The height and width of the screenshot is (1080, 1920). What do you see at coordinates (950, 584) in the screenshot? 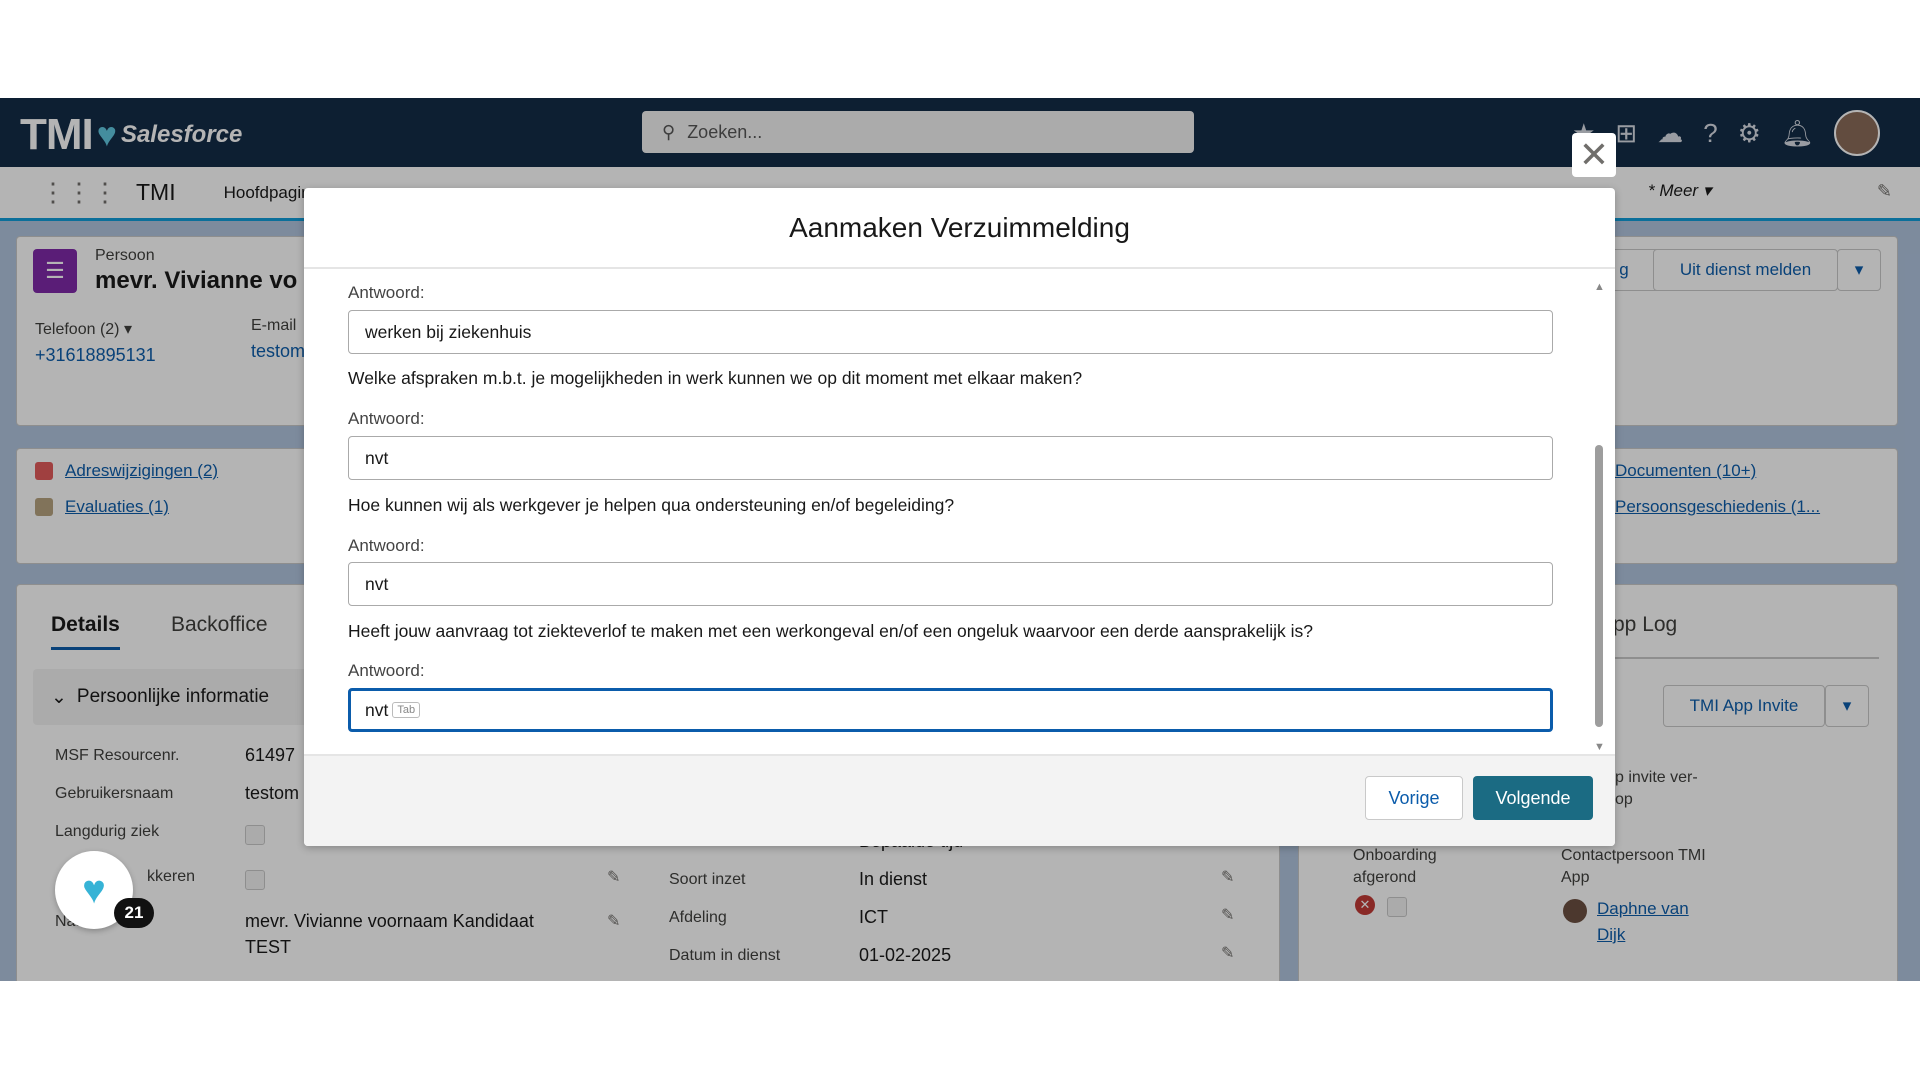
I see `answer-input-3: nvt` at bounding box center [950, 584].